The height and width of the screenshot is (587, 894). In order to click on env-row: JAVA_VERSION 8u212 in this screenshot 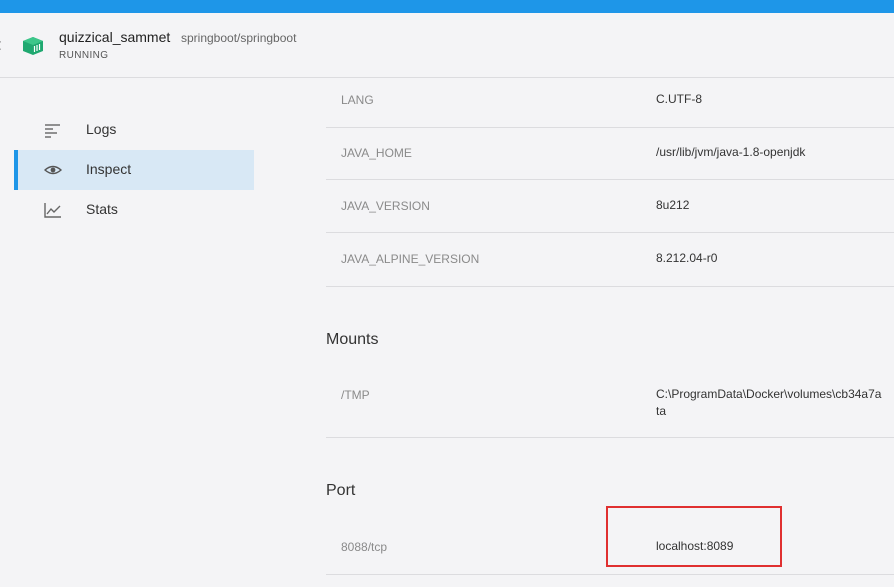, I will do `click(610, 206)`.